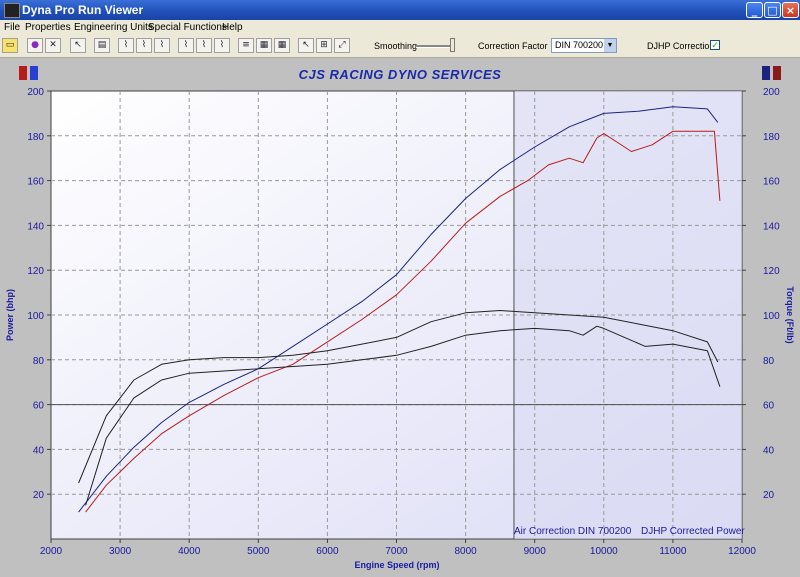 The image size is (800, 577). I want to click on y-tick-label-right: 200, so click(771, 92).